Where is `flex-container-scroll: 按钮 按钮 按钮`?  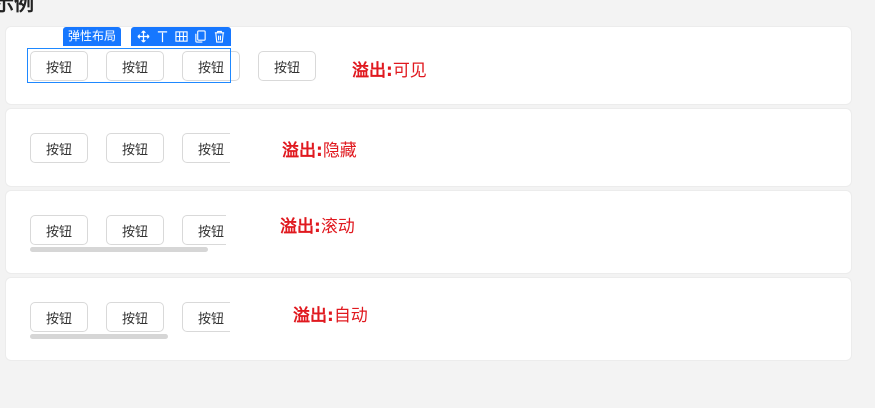 flex-container-scroll: 按钮 按钮 按钮 is located at coordinates (128, 231).